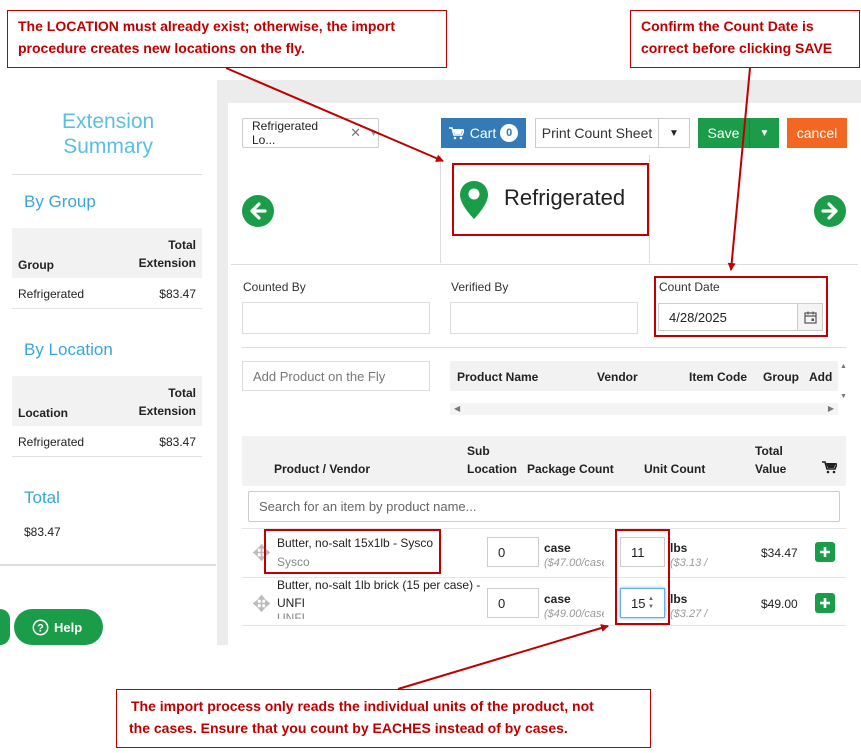  I want to click on col-sub-line2: Location, so click(492, 469).